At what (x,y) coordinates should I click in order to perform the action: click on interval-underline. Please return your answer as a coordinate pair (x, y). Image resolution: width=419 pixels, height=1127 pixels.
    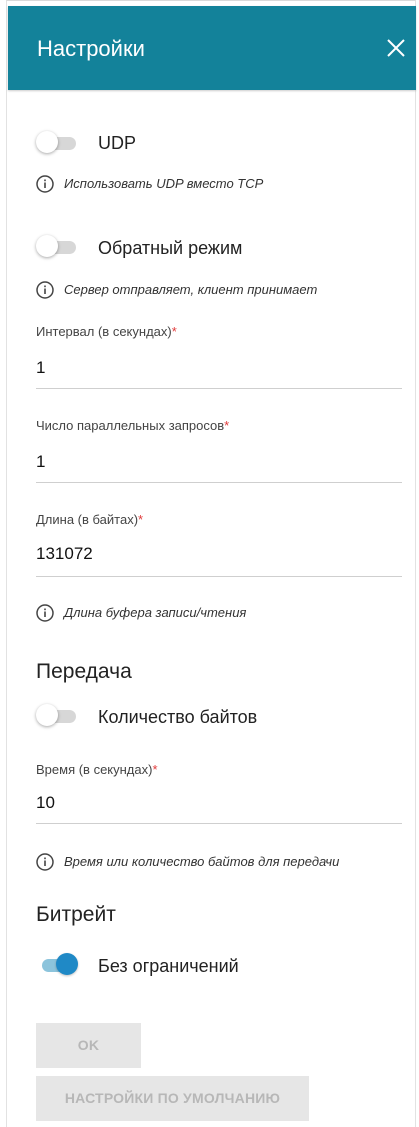
    Looking at the image, I should click on (219, 388).